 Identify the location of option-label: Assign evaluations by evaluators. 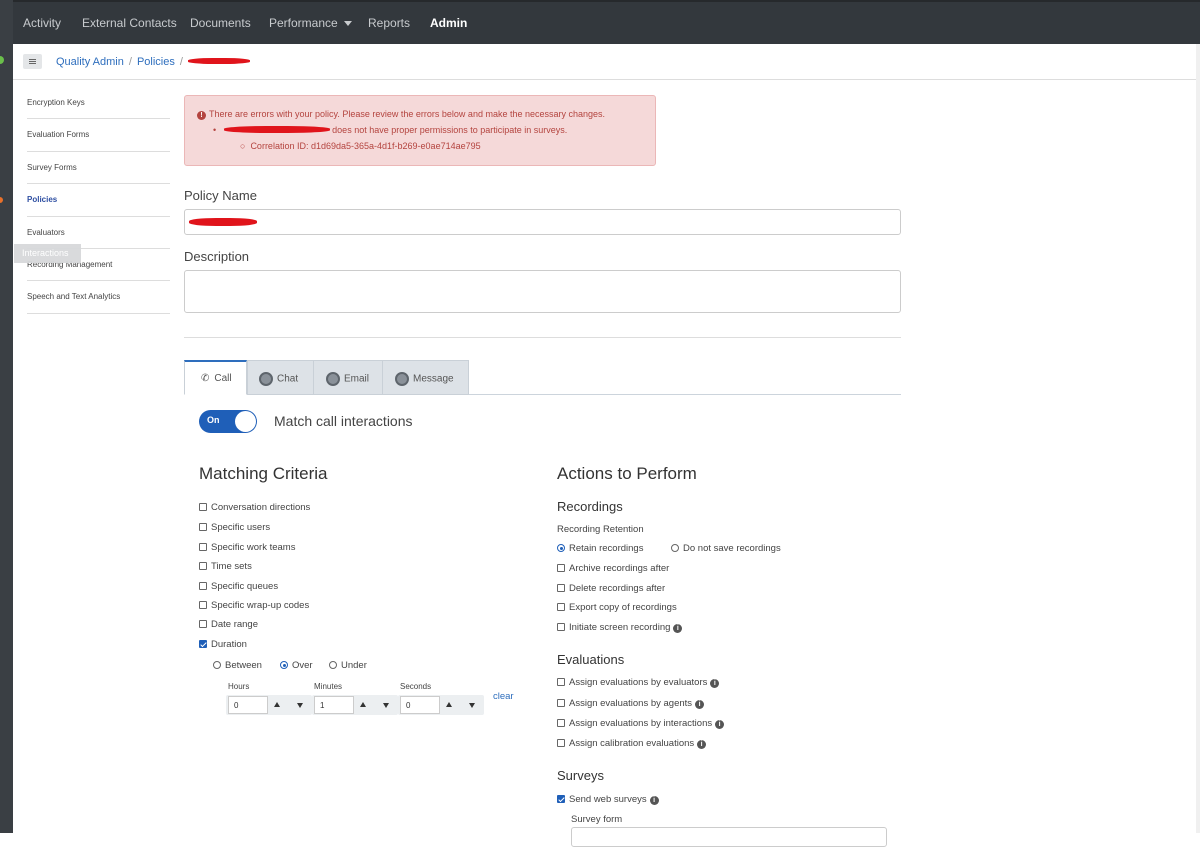
(638, 682).